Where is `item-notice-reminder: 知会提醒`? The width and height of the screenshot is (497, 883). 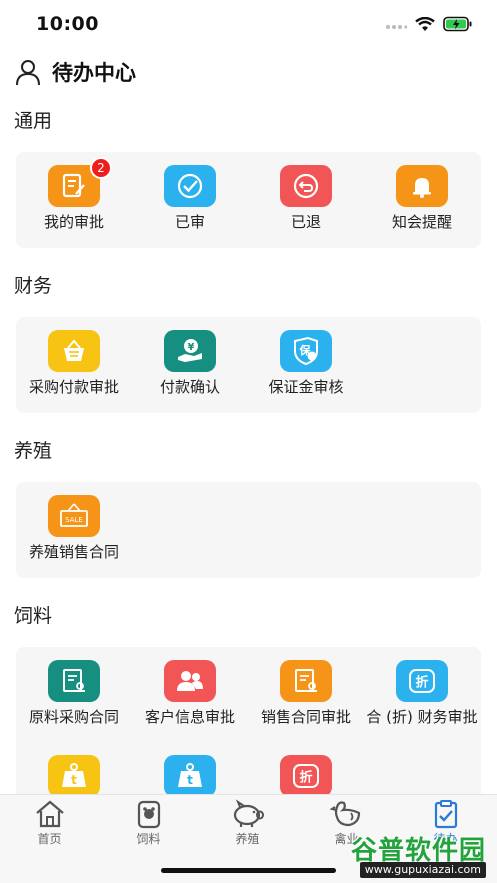 item-notice-reminder: 知会提醒 is located at coordinates (422, 206).